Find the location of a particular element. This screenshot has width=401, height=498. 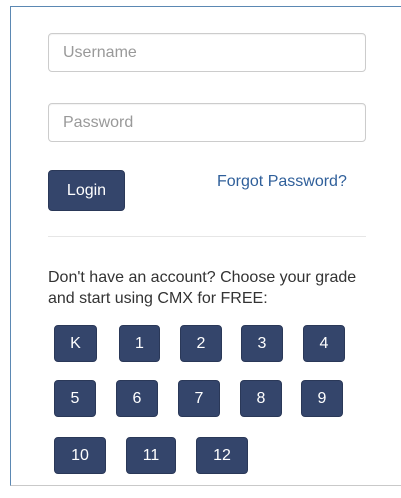

grade-button-9: 9 is located at coordinates (322, 398).